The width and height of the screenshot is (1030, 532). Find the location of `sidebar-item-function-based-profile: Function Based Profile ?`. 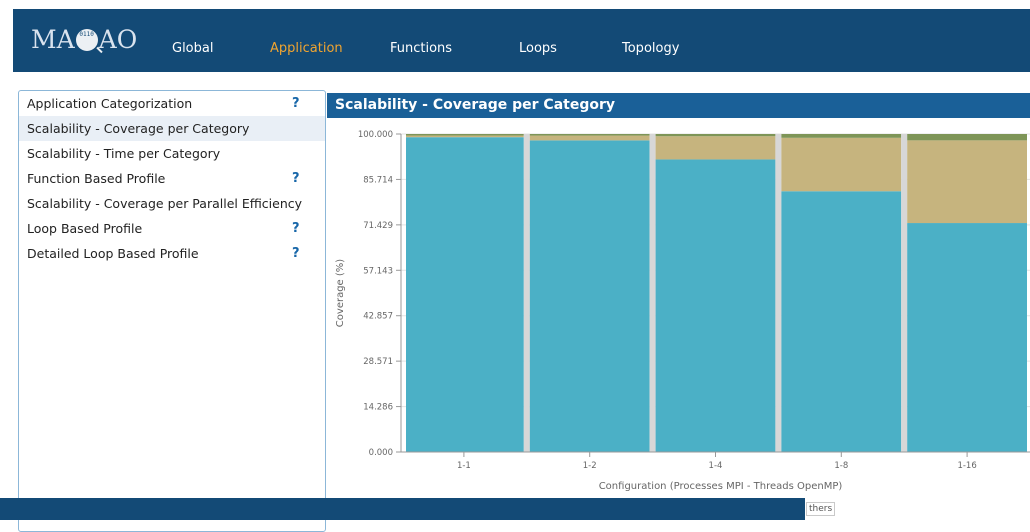

sidebar-item-function-based-profile: Function Based Profile ? is located at coordinates (172, 178).